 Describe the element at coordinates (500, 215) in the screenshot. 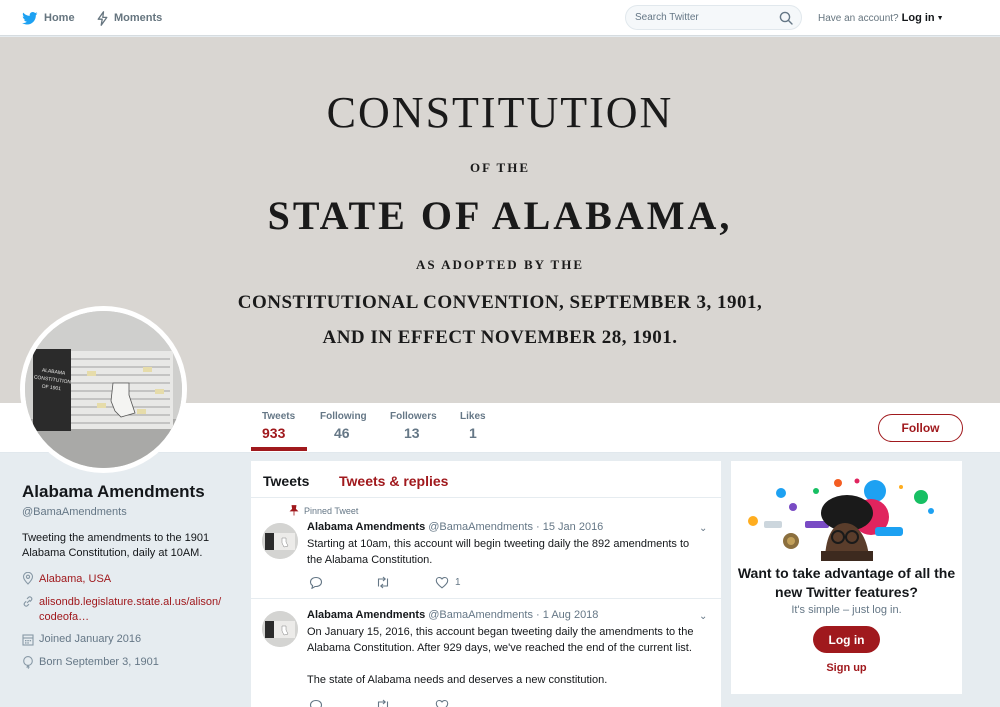

I see `banner-line-3: STATE OF ALABAMA,` at that location.